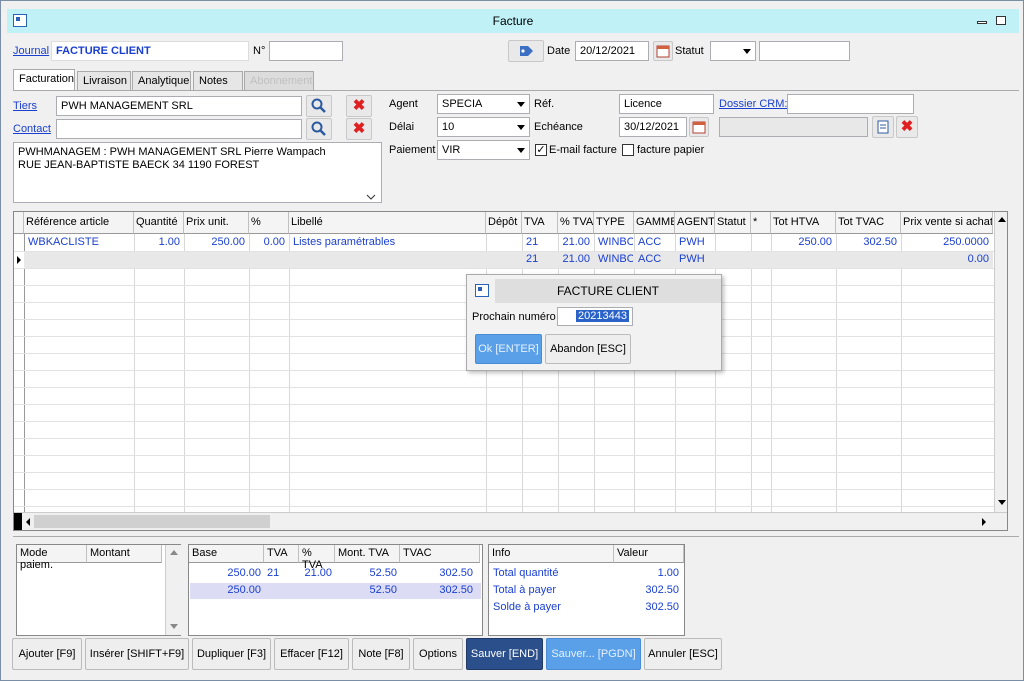 The height and width of the screenshot is (681, 1024). What do you see at coordinates (98, 590) in the screenshot?
I see `payment-table: Mode paiem. Montant` at bounding box center [98, 590].